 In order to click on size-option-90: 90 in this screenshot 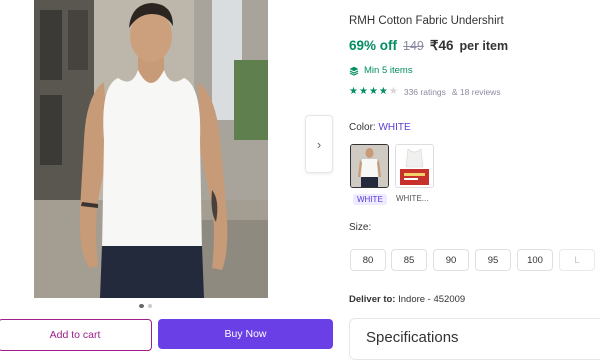, I will do `click(451, 260)`.